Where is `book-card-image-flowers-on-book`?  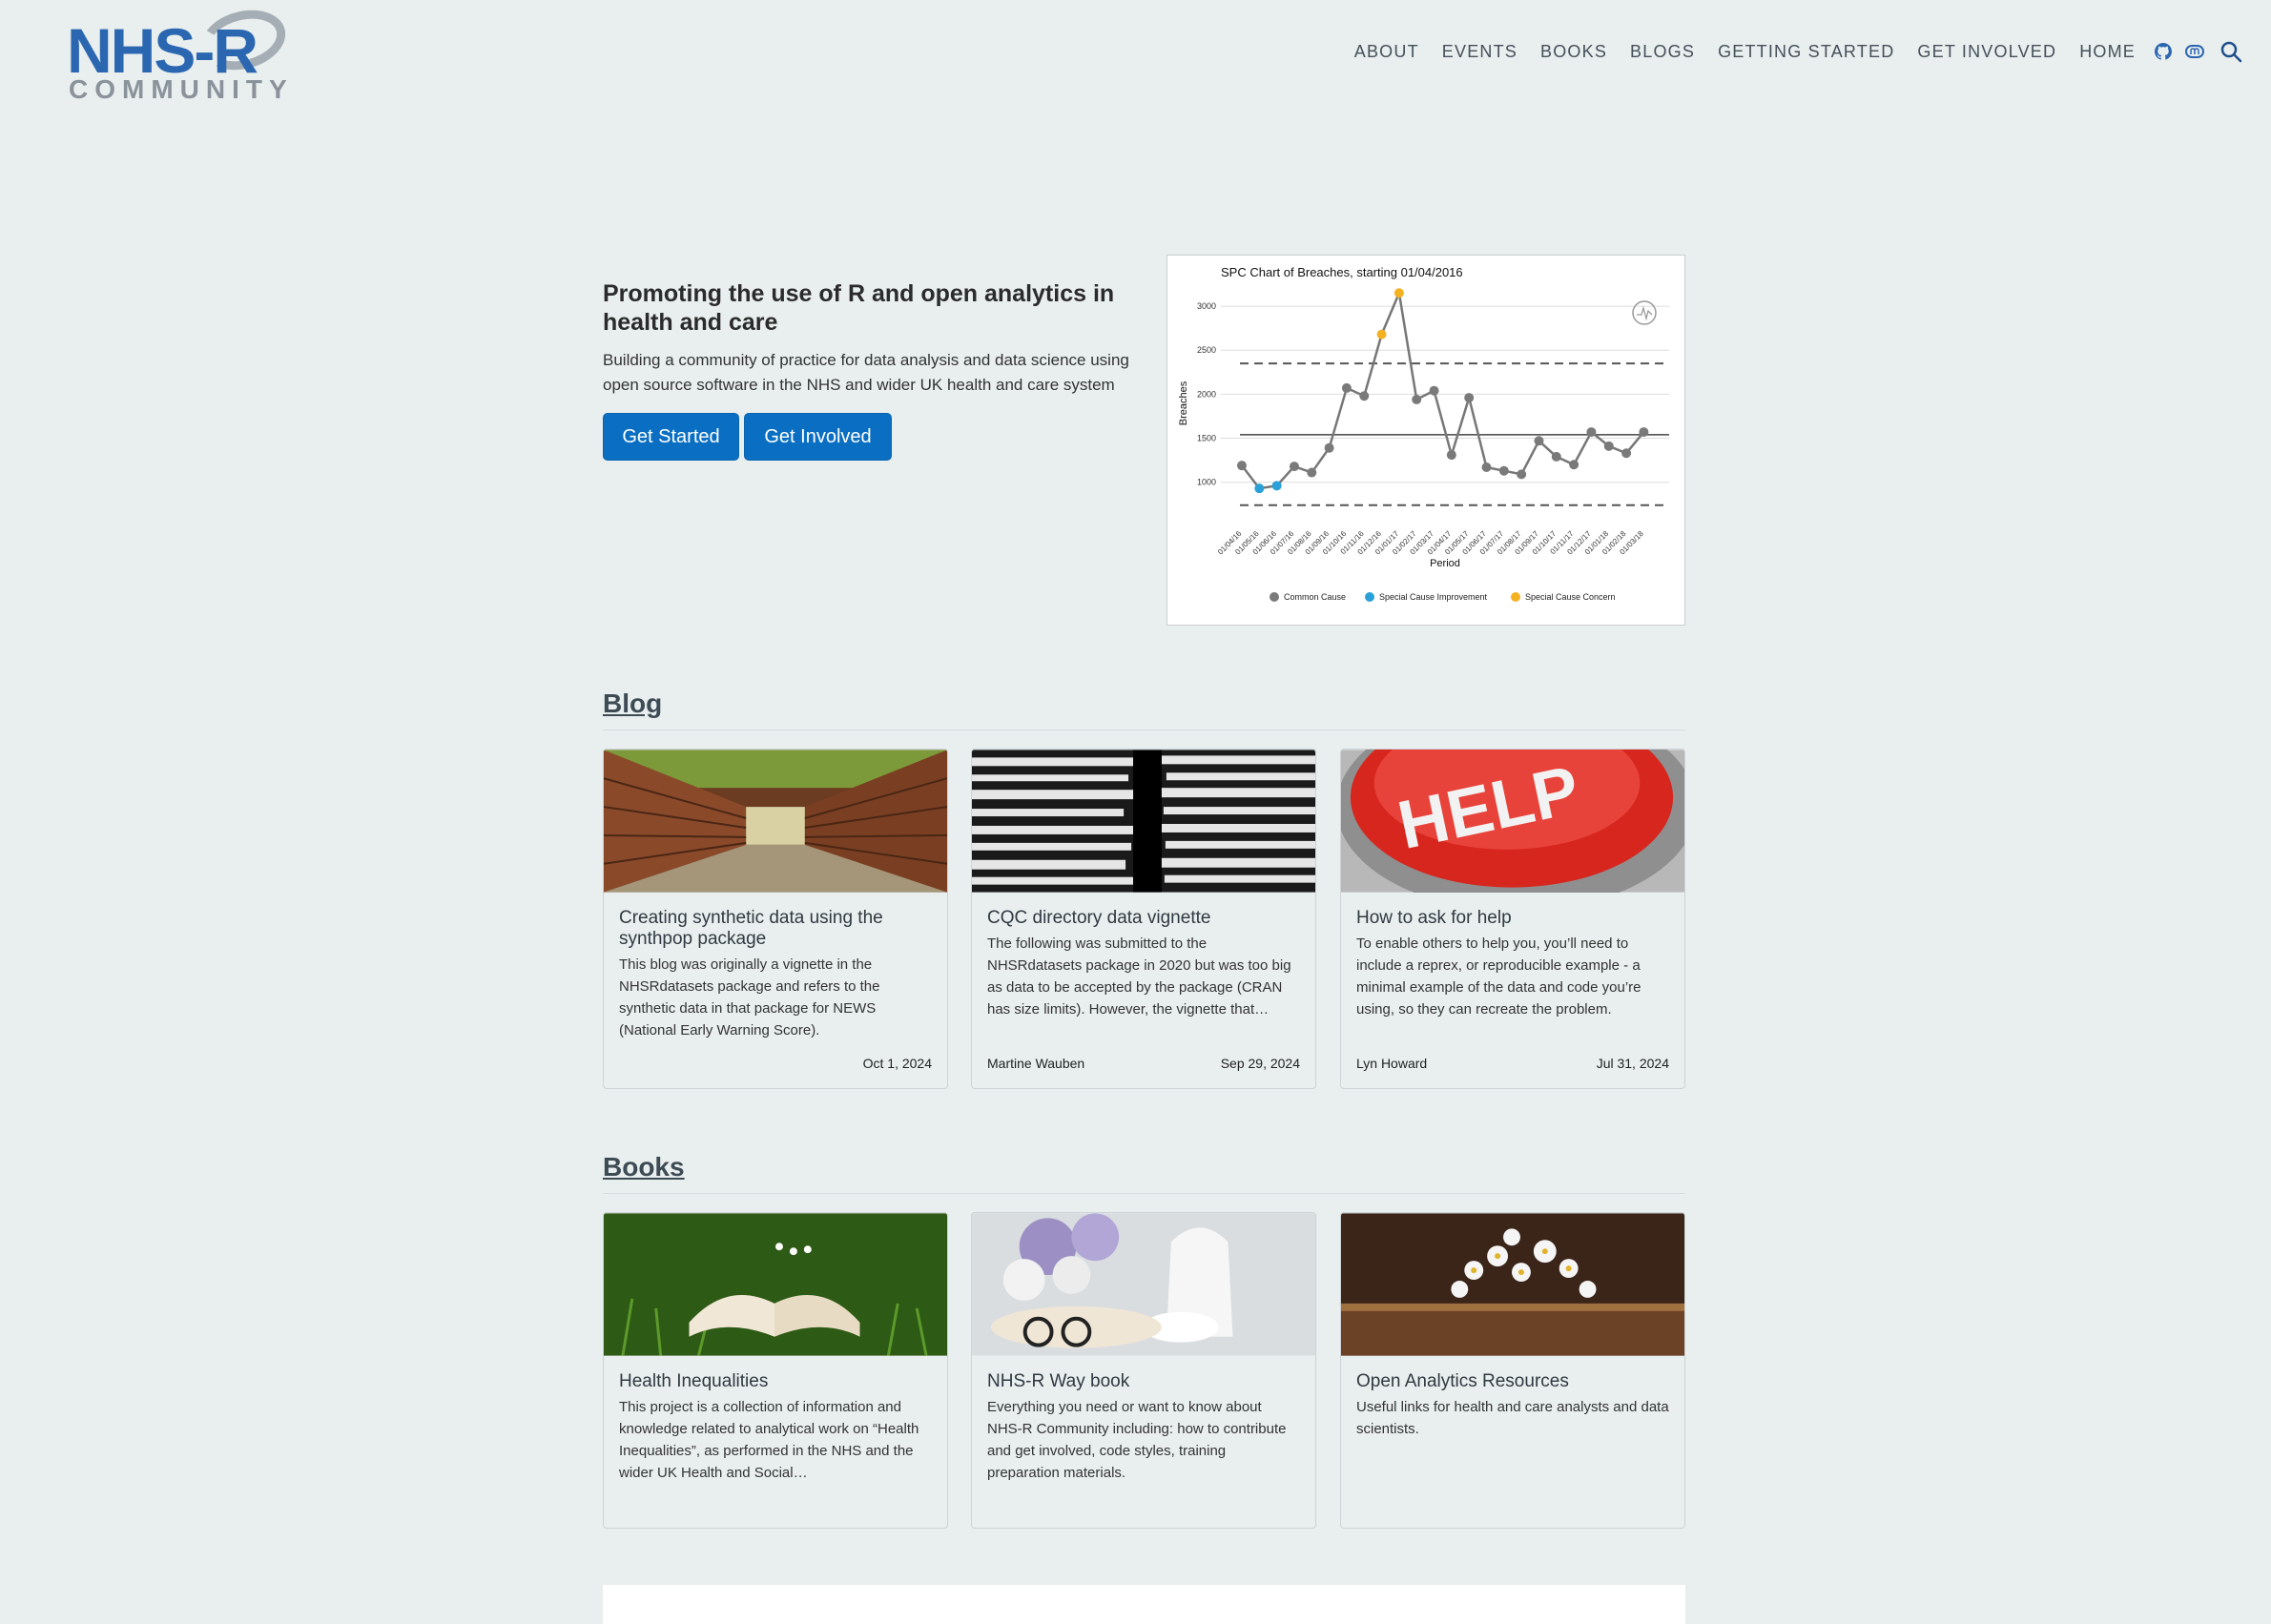
book-card-image-flowers-on-book is located at coordinates (1512, 1284).